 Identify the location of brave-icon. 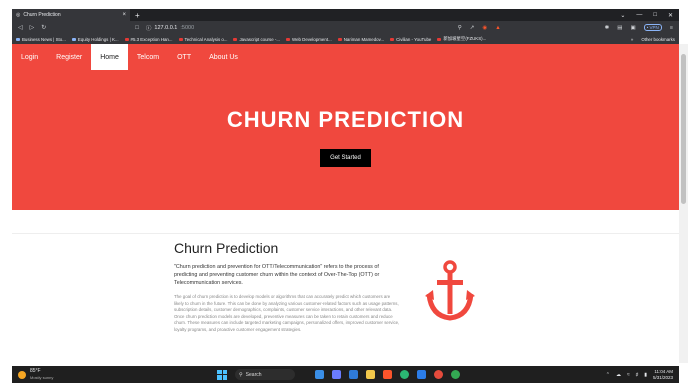
(387, 374).